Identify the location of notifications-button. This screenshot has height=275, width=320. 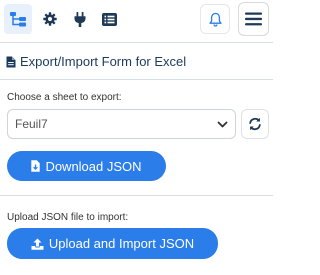
(215, 19).